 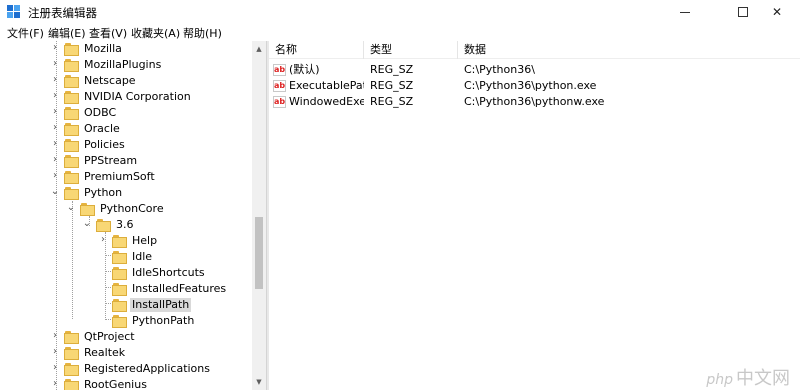 I want to click on column-header-type: 类型, so click(x=411, y=50).